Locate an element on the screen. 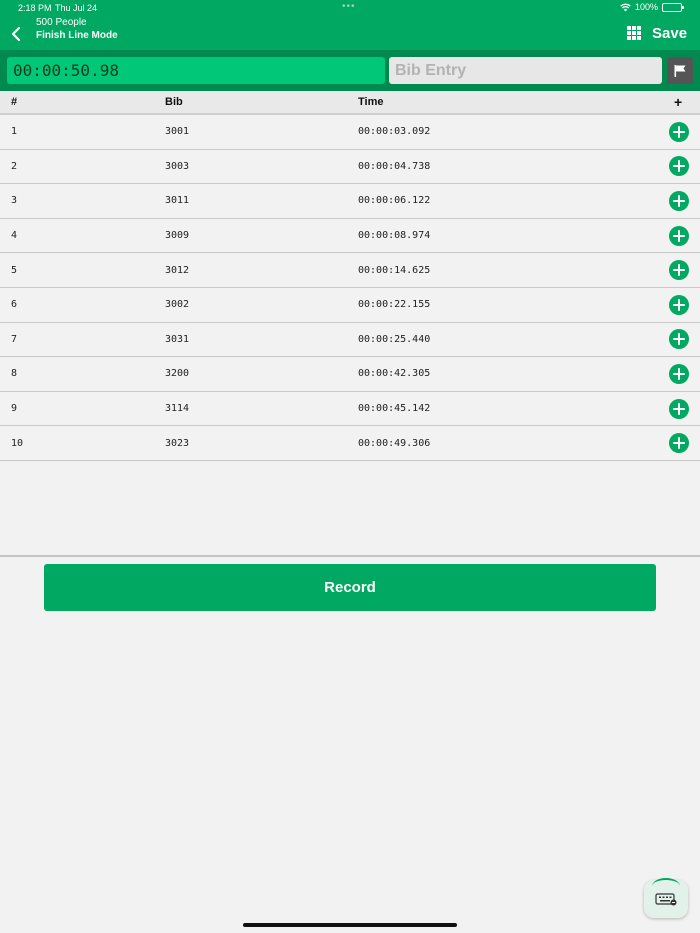  table-row: 3 3011 00:00:06.122 is located at coordinates (350, 201).